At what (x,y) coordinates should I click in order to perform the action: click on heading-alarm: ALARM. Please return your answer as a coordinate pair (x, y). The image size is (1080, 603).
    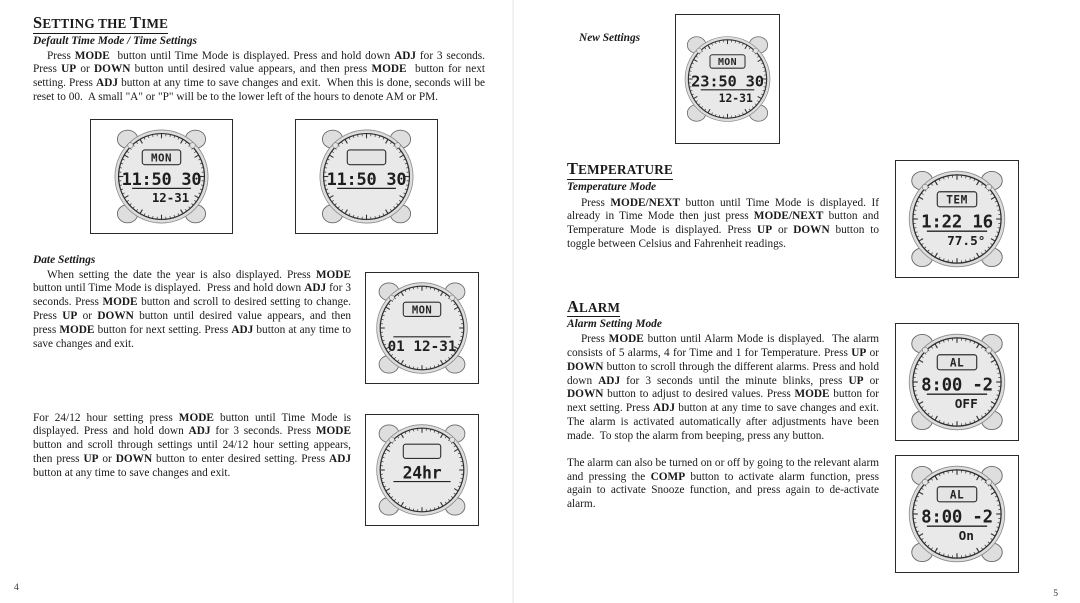
    Looking at the image, I should click on (594, 307).